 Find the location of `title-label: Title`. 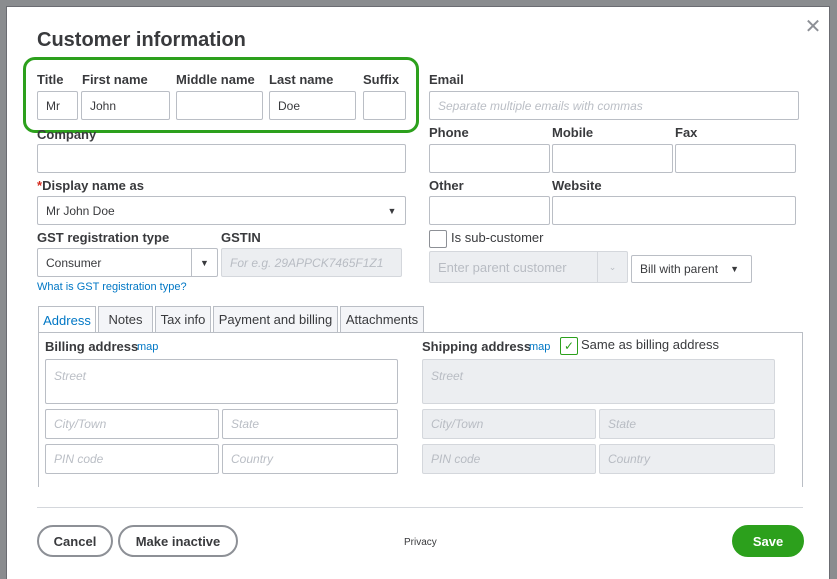

title-label: Title is located at coordinates (50, 79).